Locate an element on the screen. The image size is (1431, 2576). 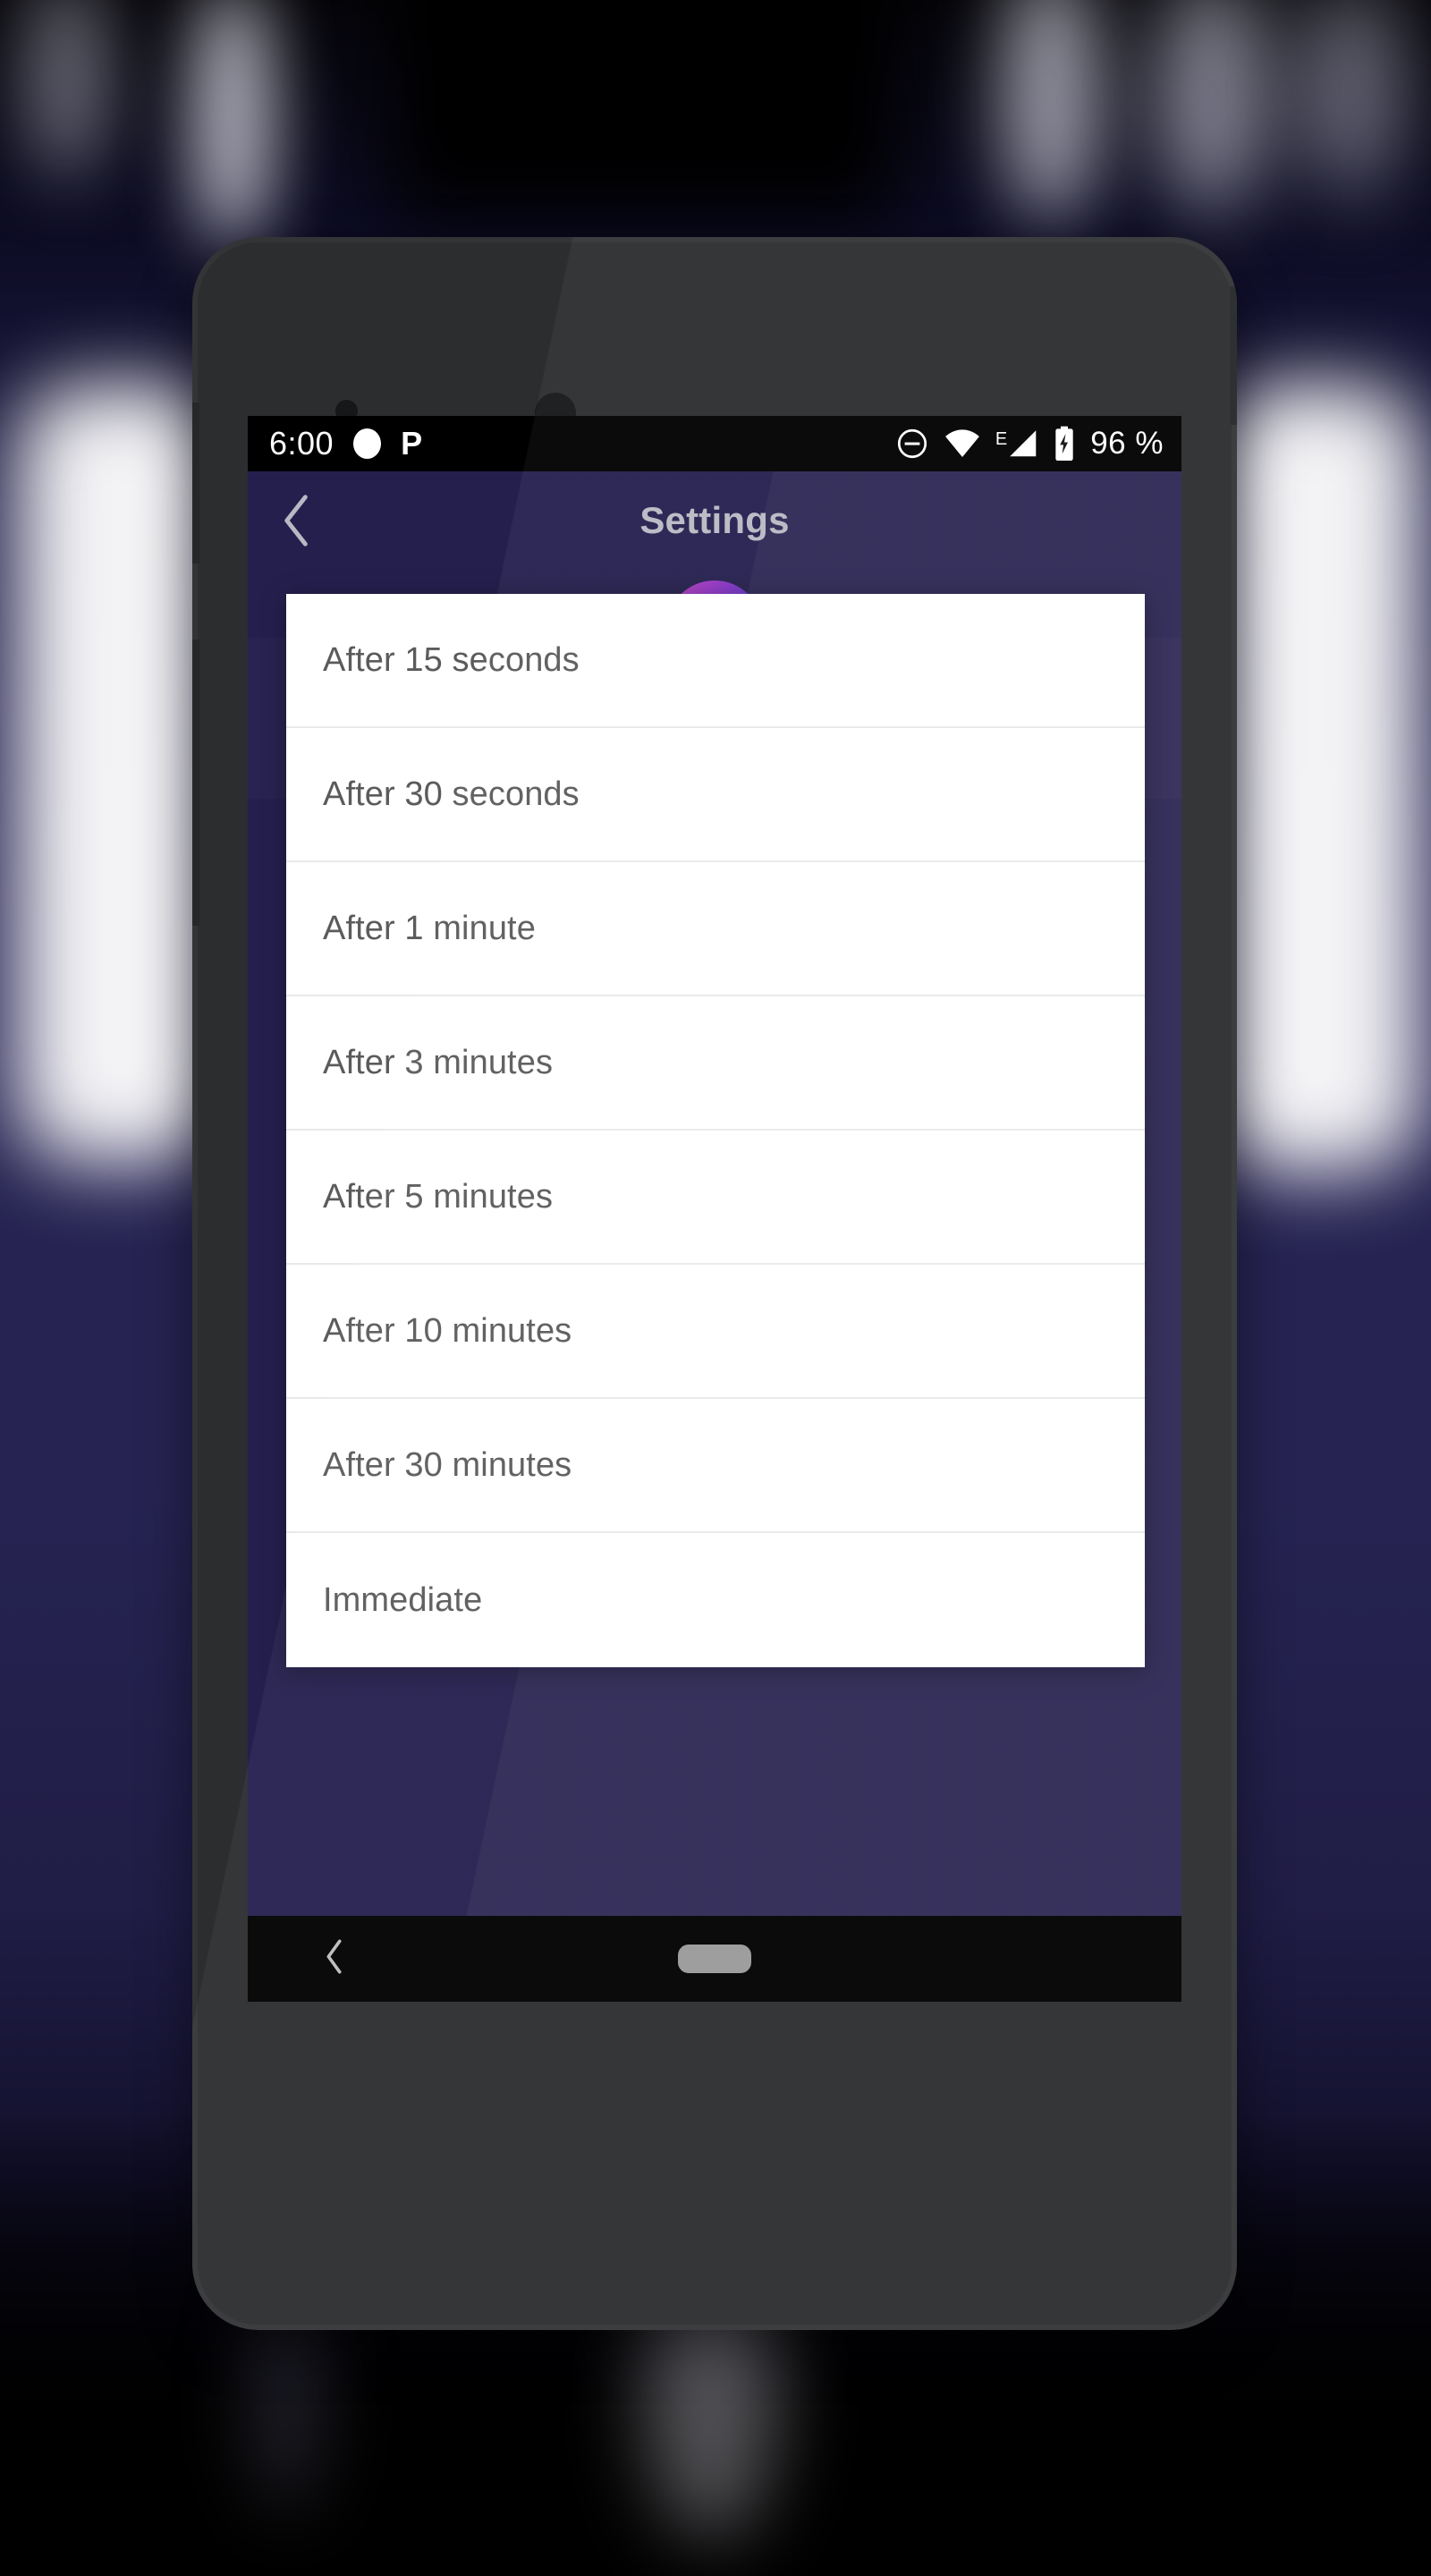
dialog-option-label: After 30 seconds is located at coordinates (452, 794).